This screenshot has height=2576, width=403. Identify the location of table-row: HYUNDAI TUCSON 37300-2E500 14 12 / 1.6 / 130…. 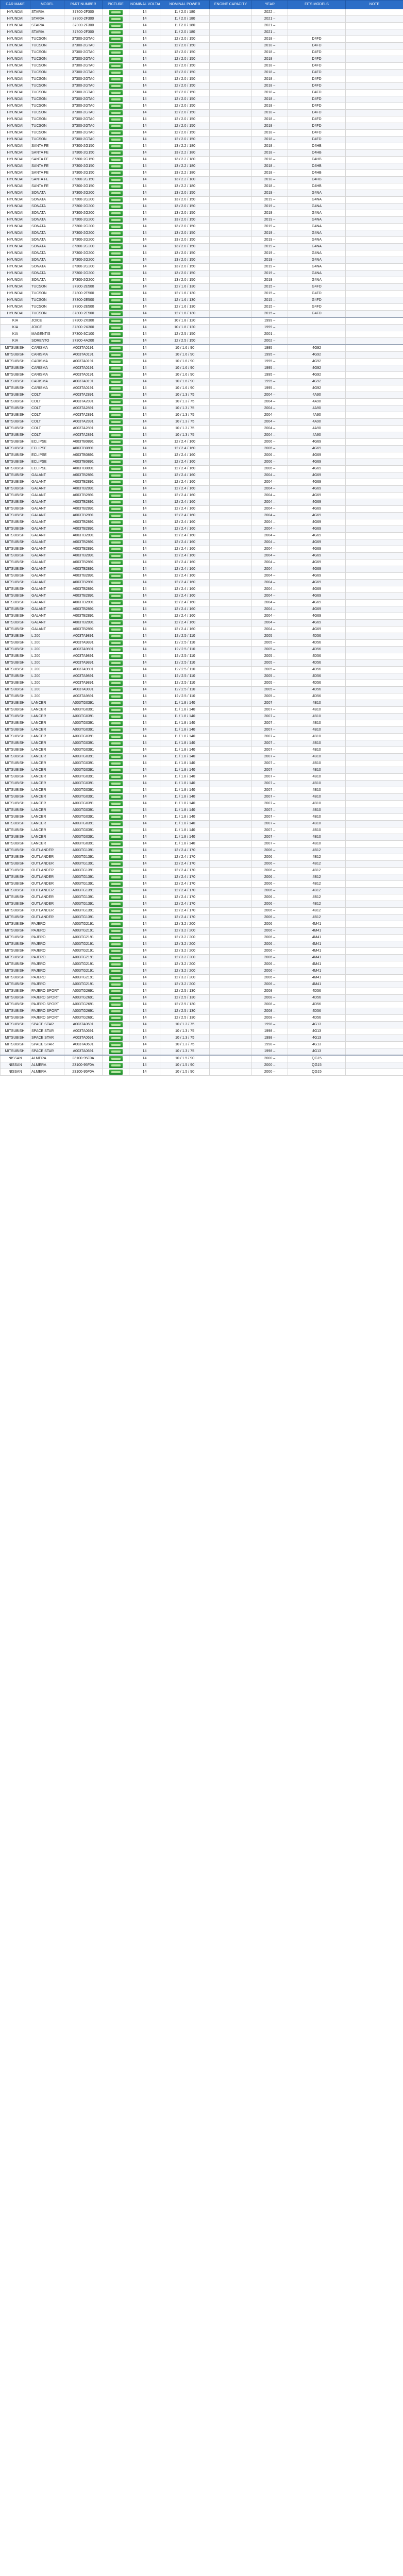
(202, 300).